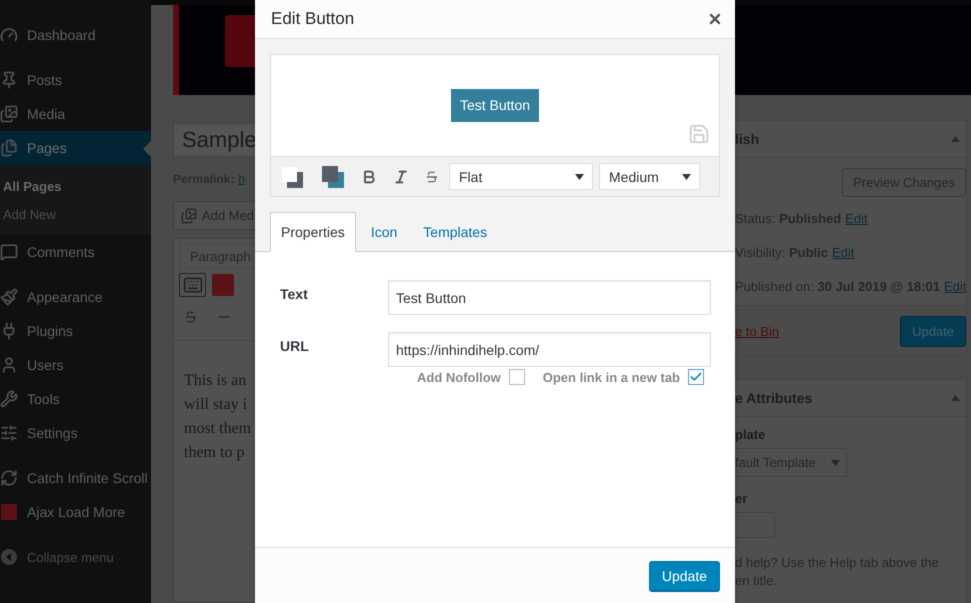 The width and height of the screenshot is (971, 603). I want to click on trash-link: e to Bin, so click(757, 331).